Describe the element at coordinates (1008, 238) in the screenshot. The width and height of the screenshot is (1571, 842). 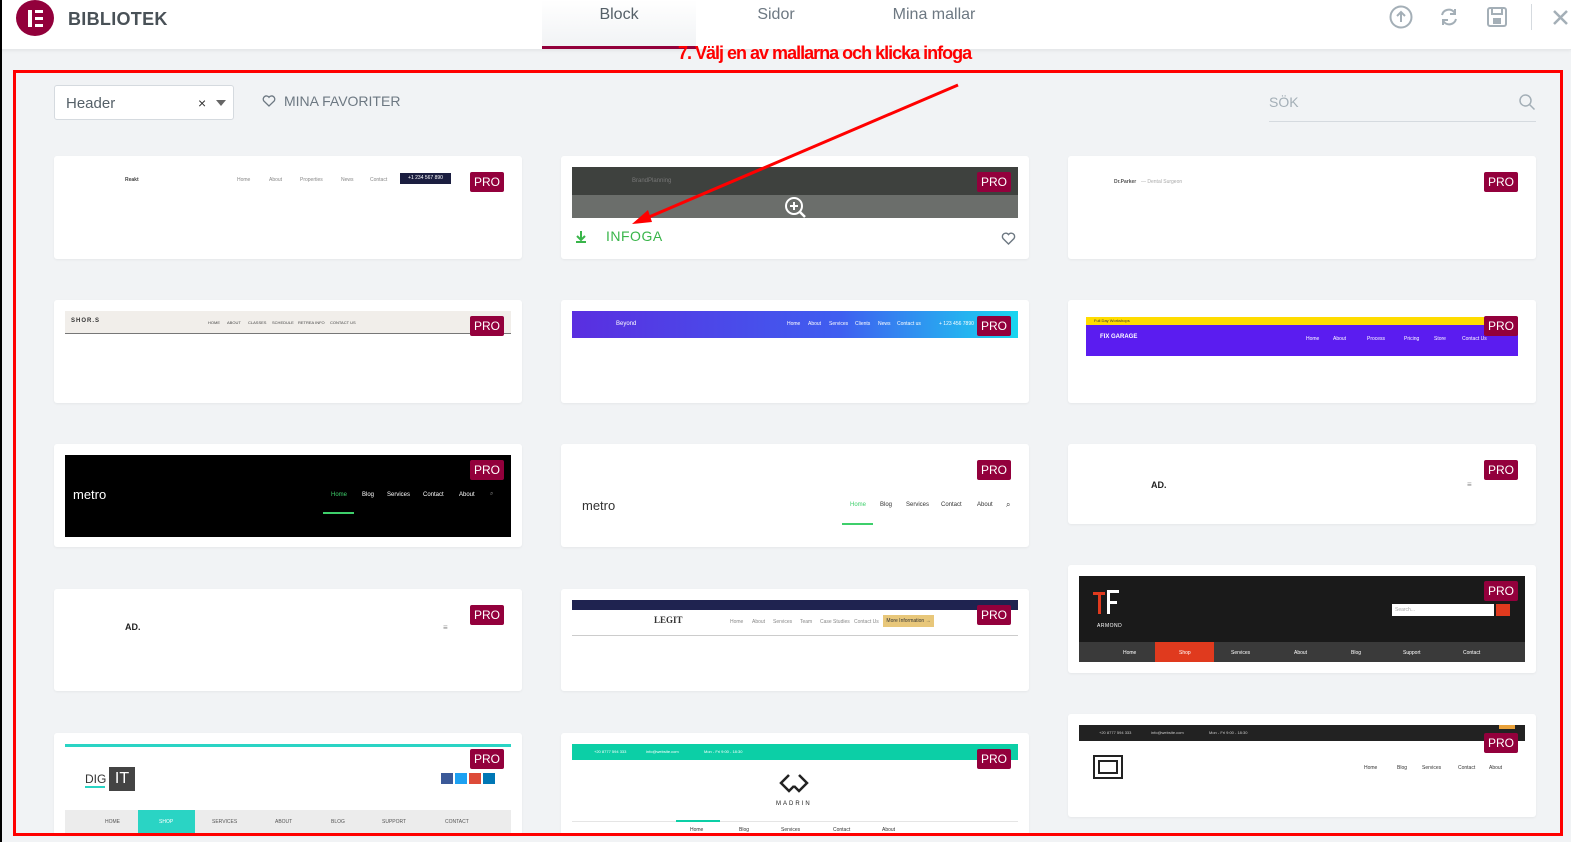
I see `heart-icon` at that location.